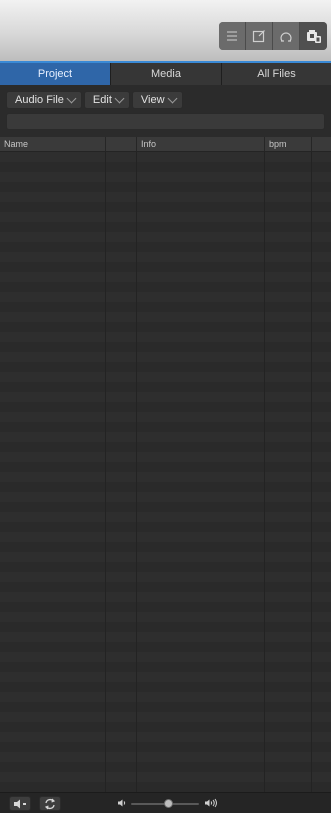 This screenshot has width=331, height=813. I want to click on preview-output-button, so click(20, 803).